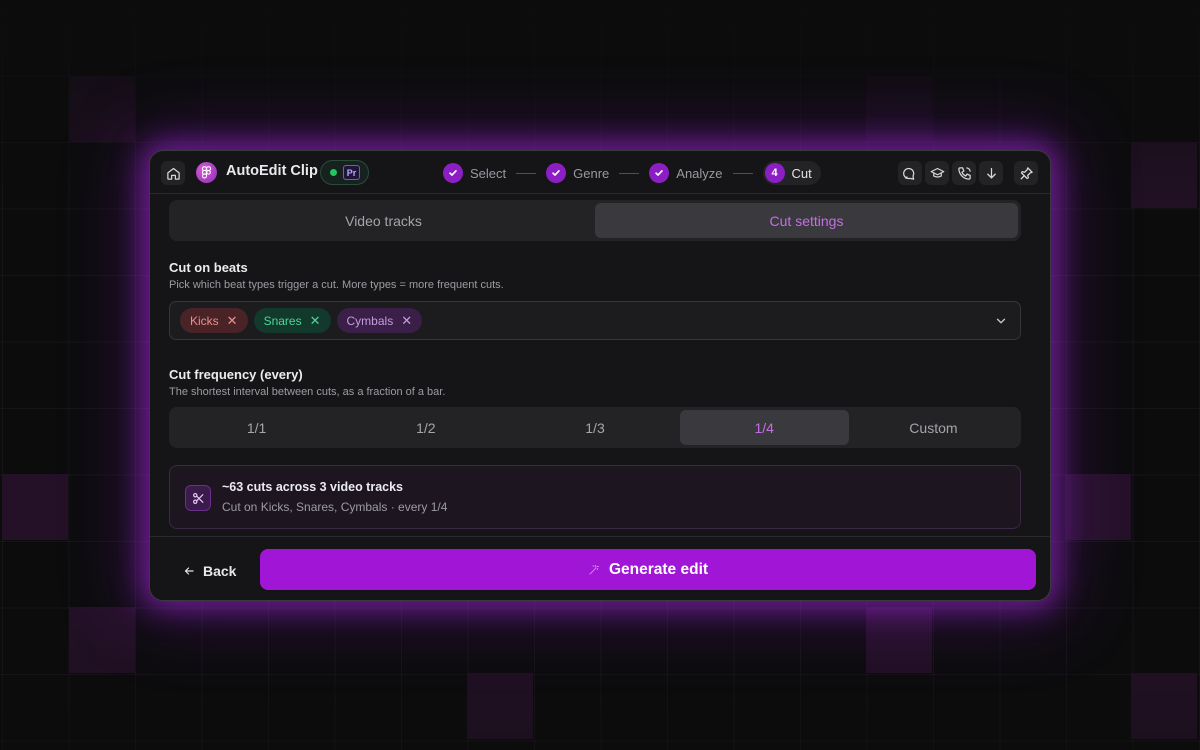  I want to click on step-label: Genre, so click(591, 173).